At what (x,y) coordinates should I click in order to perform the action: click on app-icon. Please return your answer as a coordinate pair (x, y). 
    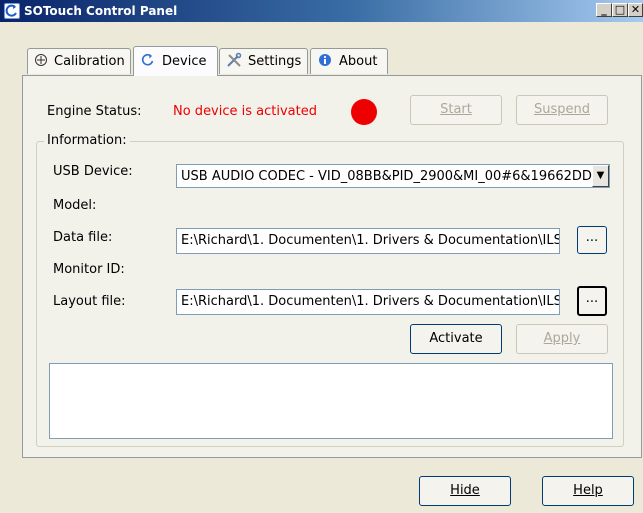
    Looking at the image, I should click on (12, 11).